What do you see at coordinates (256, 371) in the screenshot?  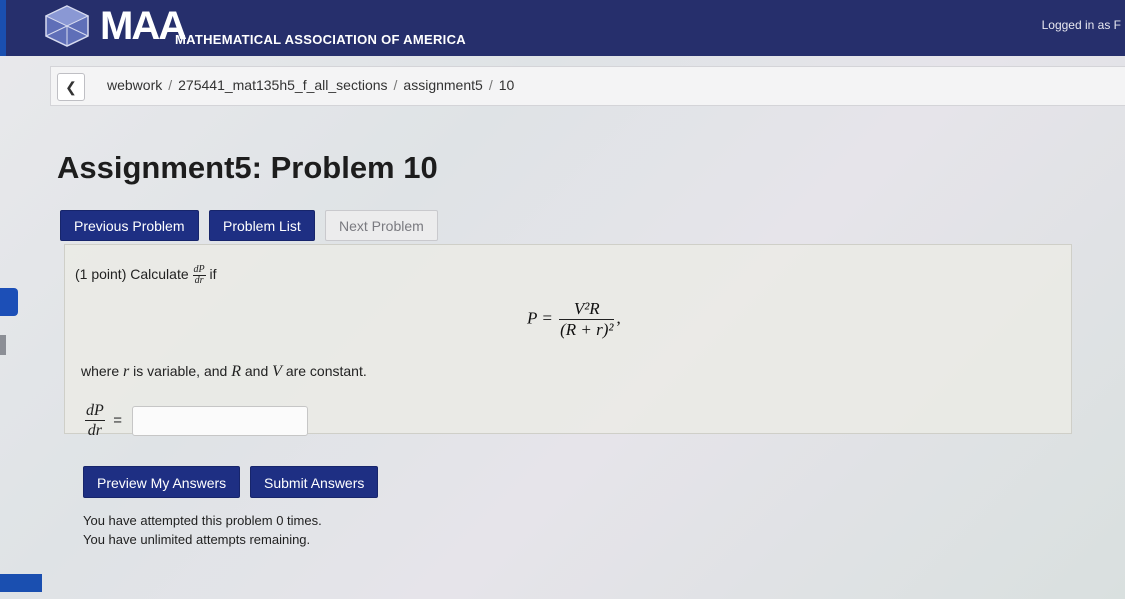 I see `note-and: and` at bounding box center [256, 371].